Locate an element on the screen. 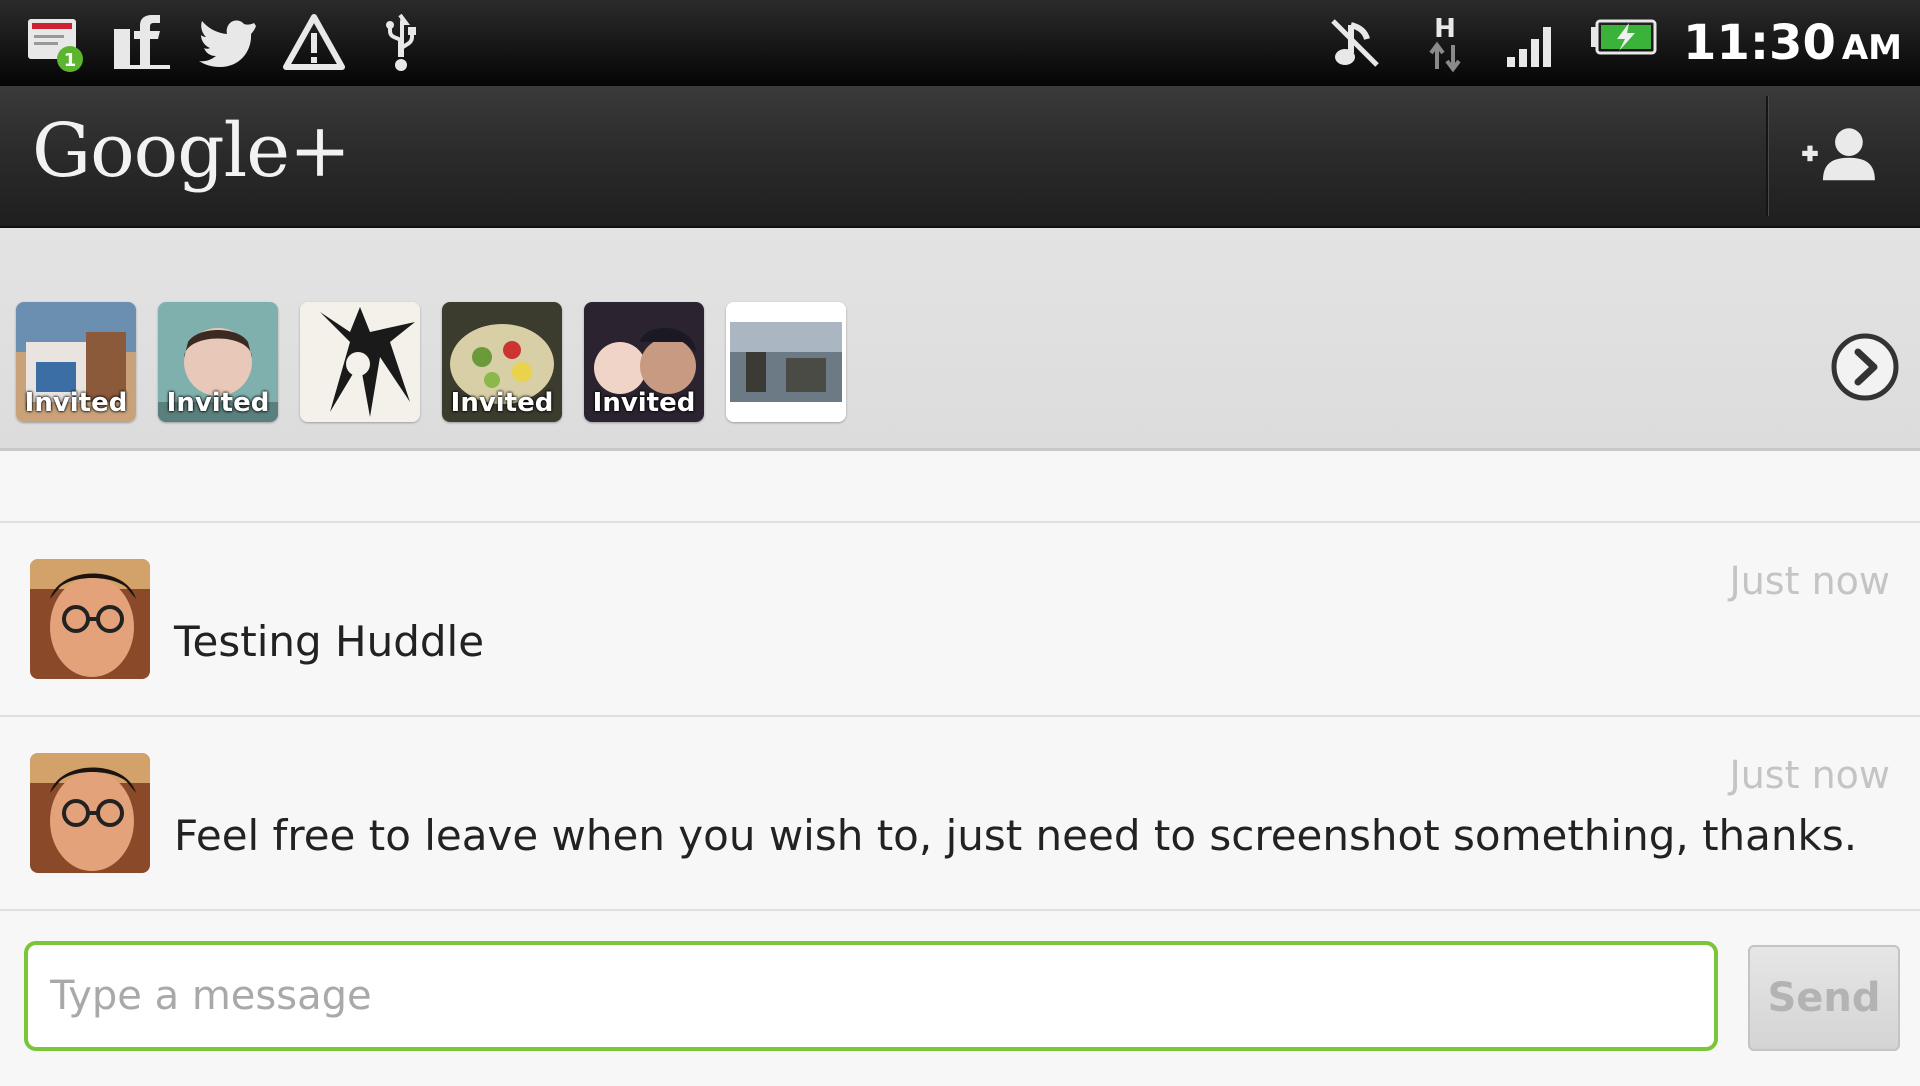 The image size is (1920, 1086). add-person-icon is located at coordinates (1838, 154).